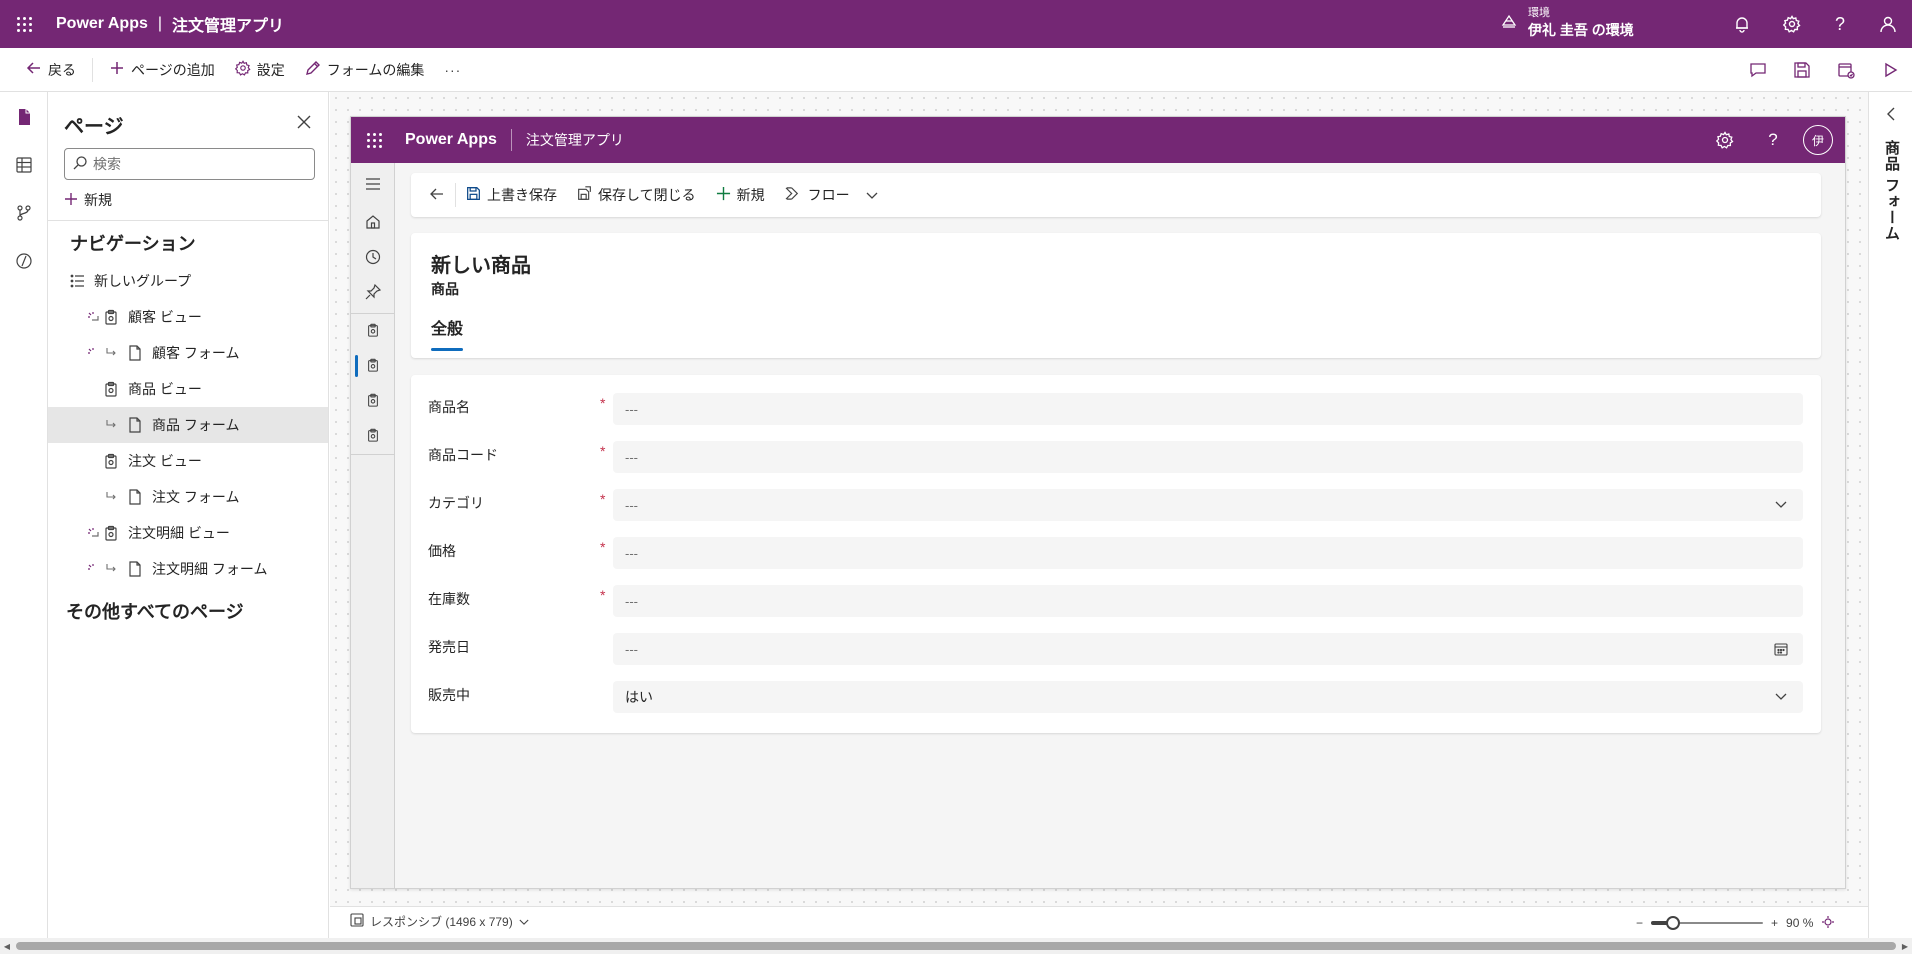  Describe the element at coordinates (196, 353) in the screenshot. I see `nav-item-label: 顧客 フォーム` at that location.